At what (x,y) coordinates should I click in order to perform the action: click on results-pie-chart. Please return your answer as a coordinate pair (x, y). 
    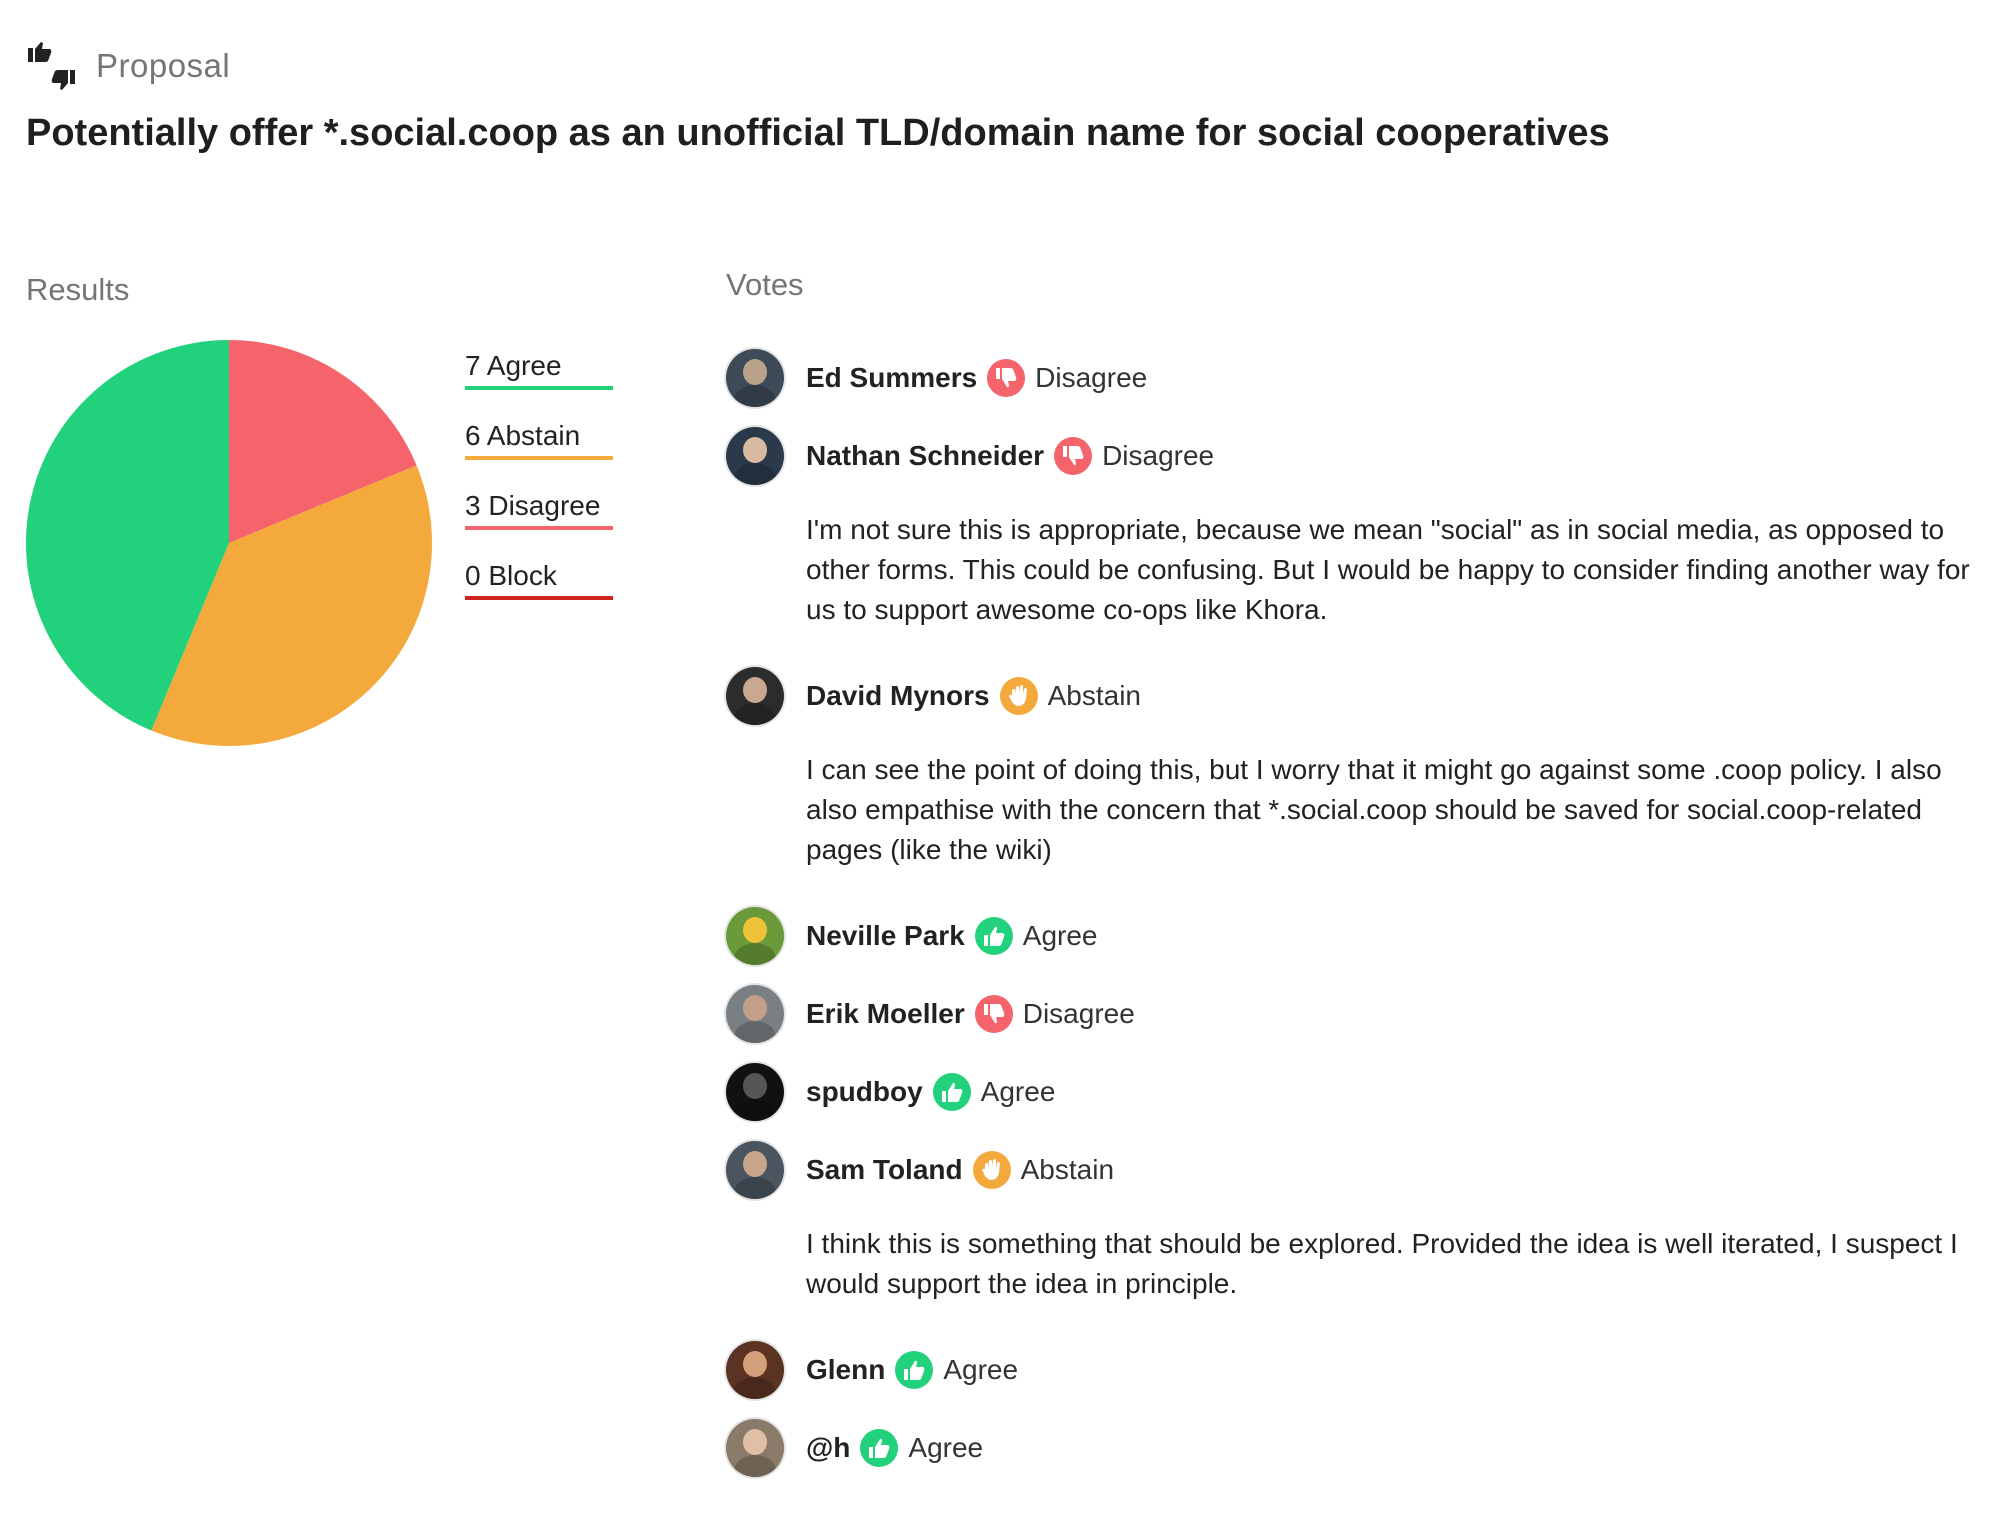
    Looking at the image, I should click on (229, 543).